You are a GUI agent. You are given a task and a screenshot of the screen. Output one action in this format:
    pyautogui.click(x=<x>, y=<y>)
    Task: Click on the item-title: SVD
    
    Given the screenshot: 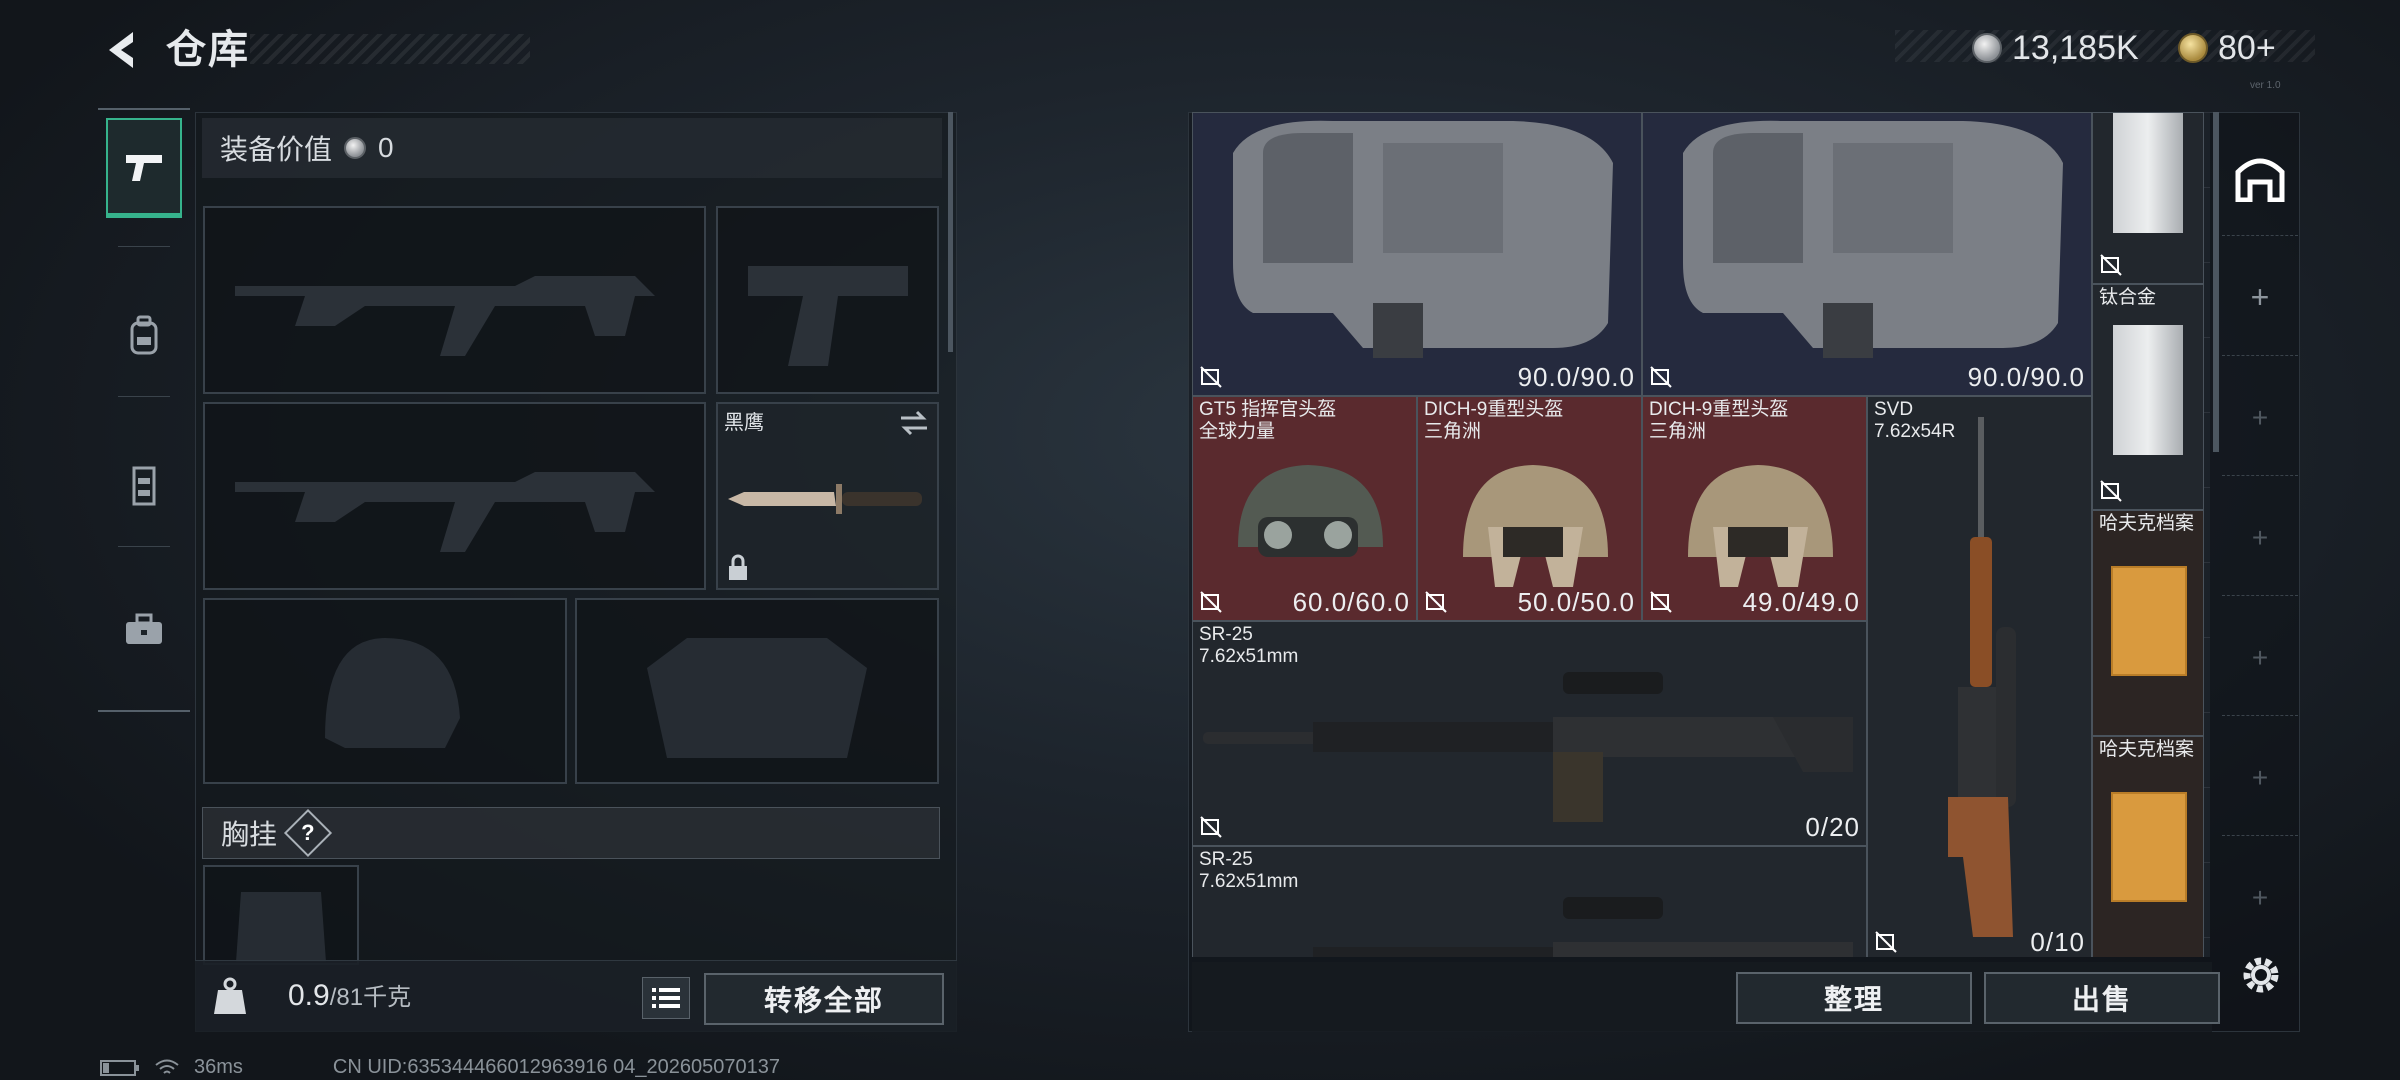 What is the action you would take?
    pyautogui.click(x=1894, y=409)
    